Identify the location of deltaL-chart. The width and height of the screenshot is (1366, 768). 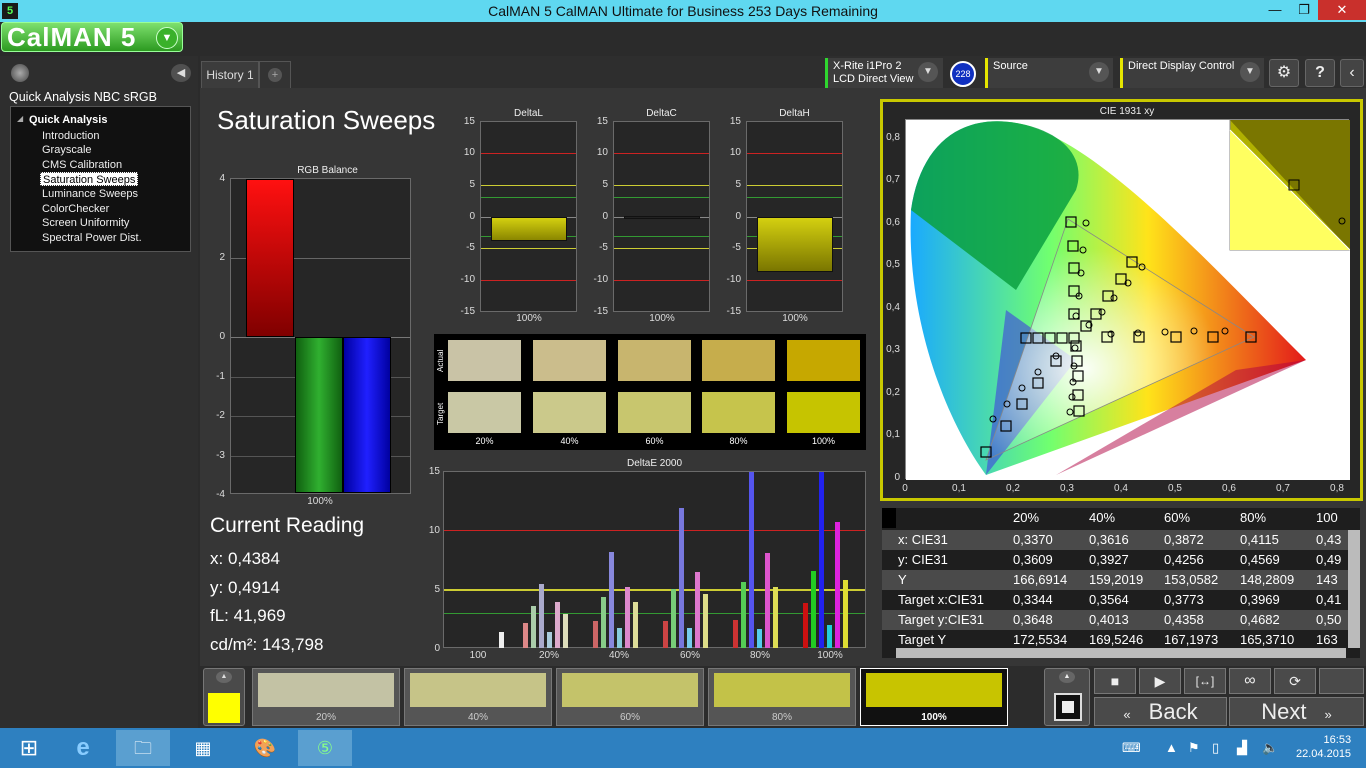
(528, 216).